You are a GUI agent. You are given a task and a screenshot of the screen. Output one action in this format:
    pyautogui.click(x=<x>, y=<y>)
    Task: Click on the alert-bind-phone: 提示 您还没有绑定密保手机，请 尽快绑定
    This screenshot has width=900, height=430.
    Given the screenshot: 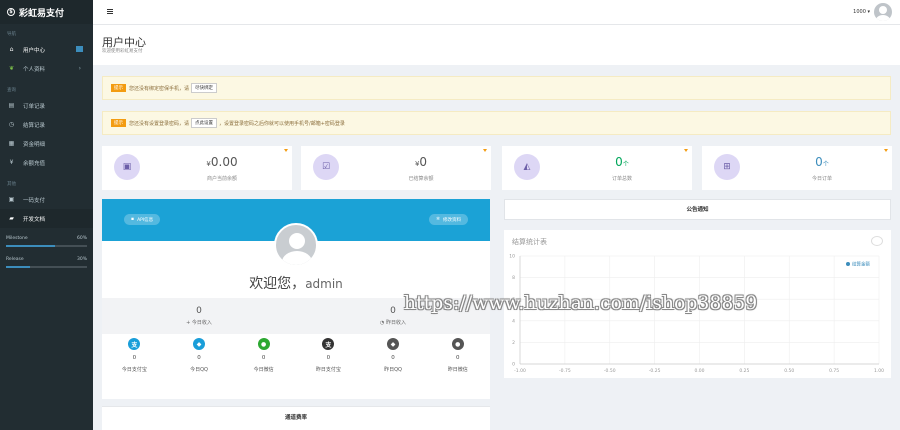 What is the action you would take?
    pyautogui.click(x=496, y=88)
    